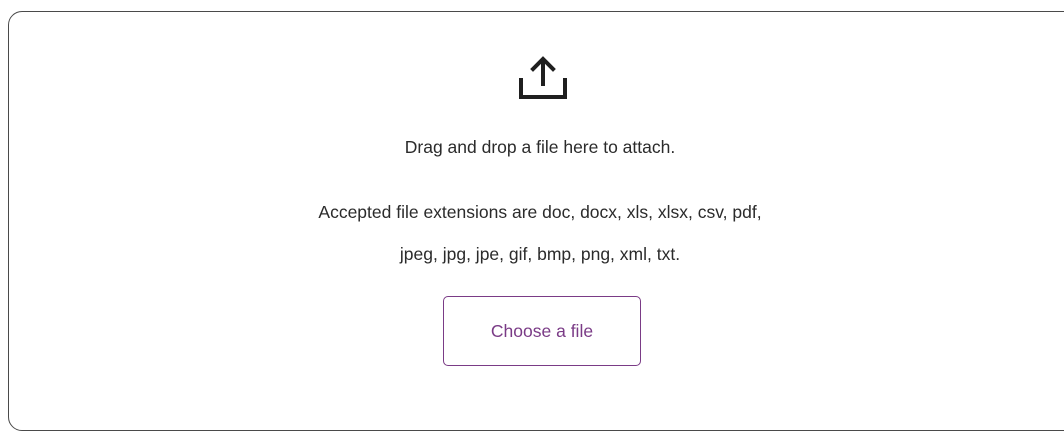 This screenshot has height=431, width=1064. I want to click on accepted-extensions-line-2: jpeg, jpg, jpe, gif, bmp, png, xml, txt., so click(540, 254).